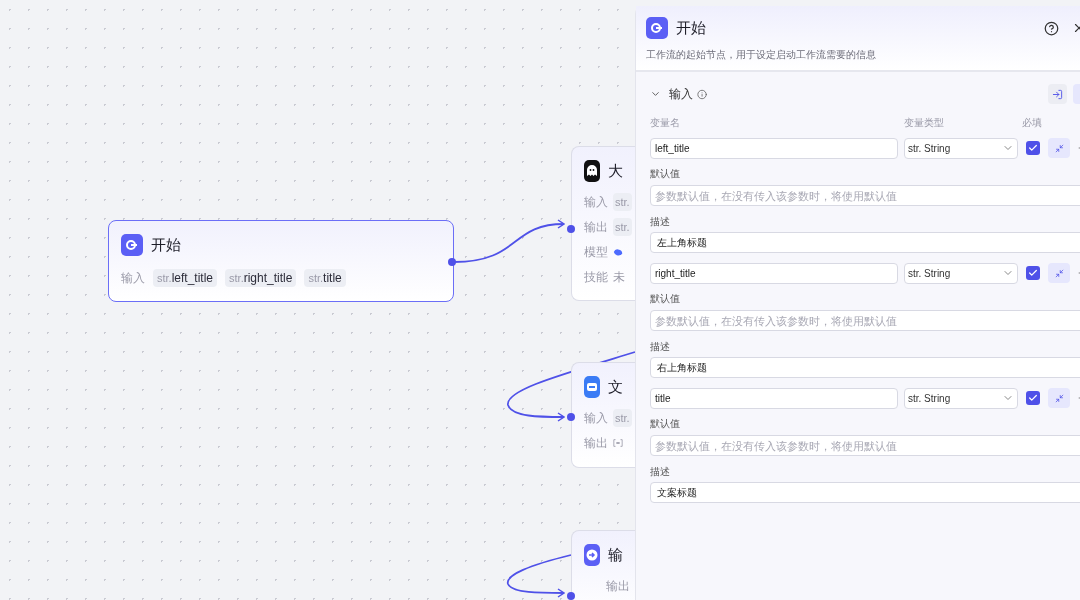 This screenshot has height=600, width=1080. Describe the element at coordinates (865, 492) in the screenshot. I see `description-field: 文案标题` at that location.